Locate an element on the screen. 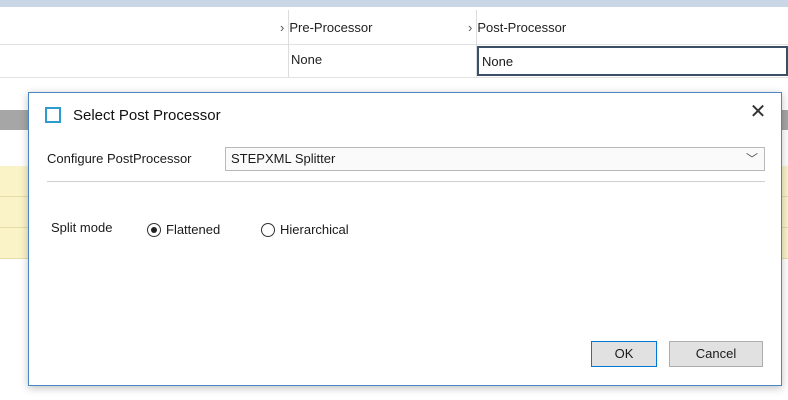 Image resolution: width=788 pixels, height=400 pixels. split-mode-label: Split mode is located at coordinates (82, 227).